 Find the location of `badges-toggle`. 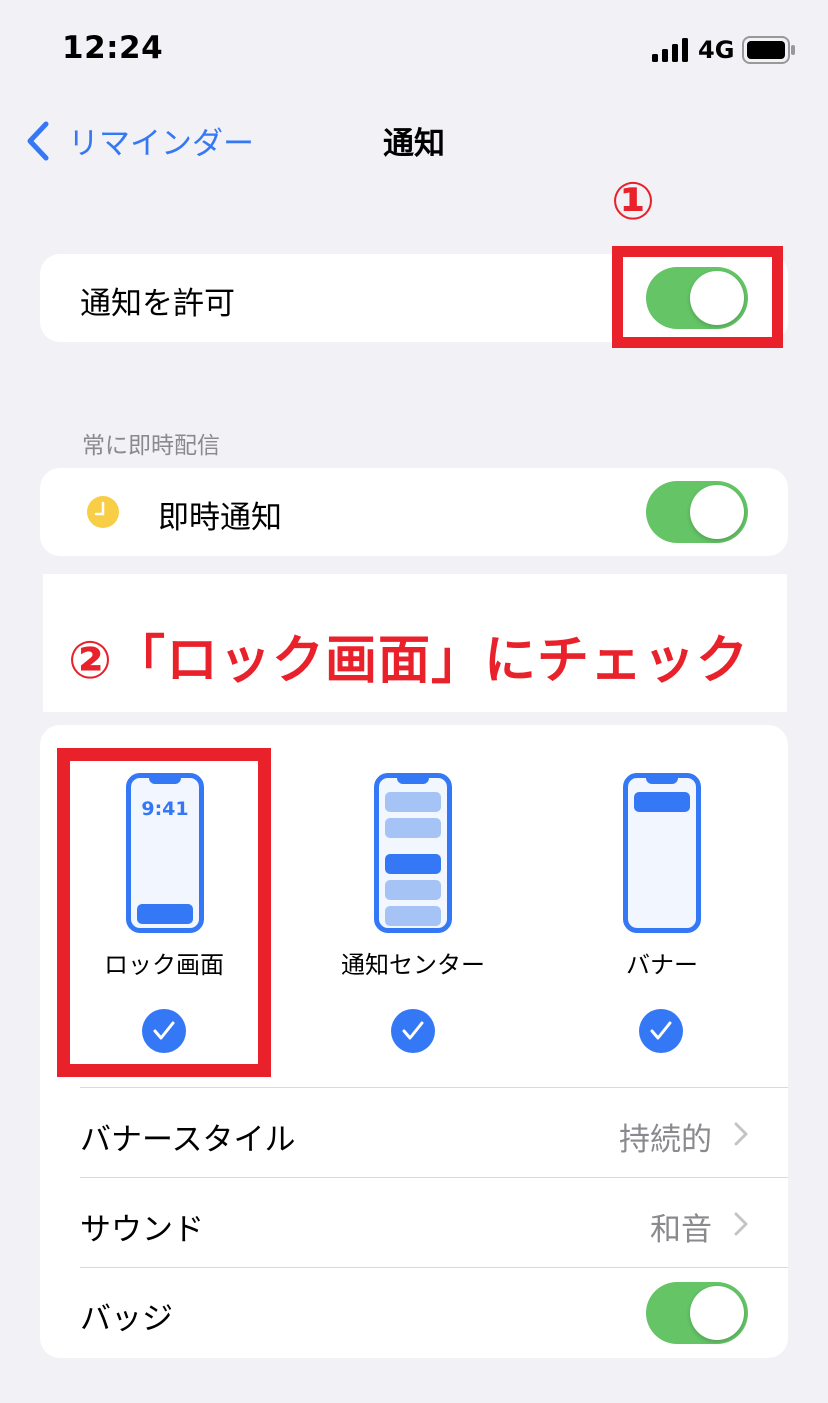

badges-toggle is located at coordinates (697, 1313).